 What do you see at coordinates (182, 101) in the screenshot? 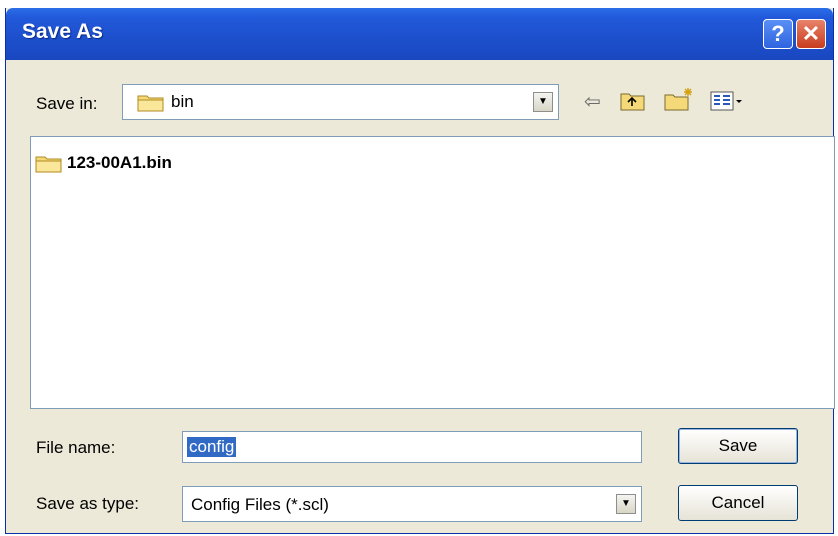
I see `save-in-value: bin` at bounding box center [182, 101].